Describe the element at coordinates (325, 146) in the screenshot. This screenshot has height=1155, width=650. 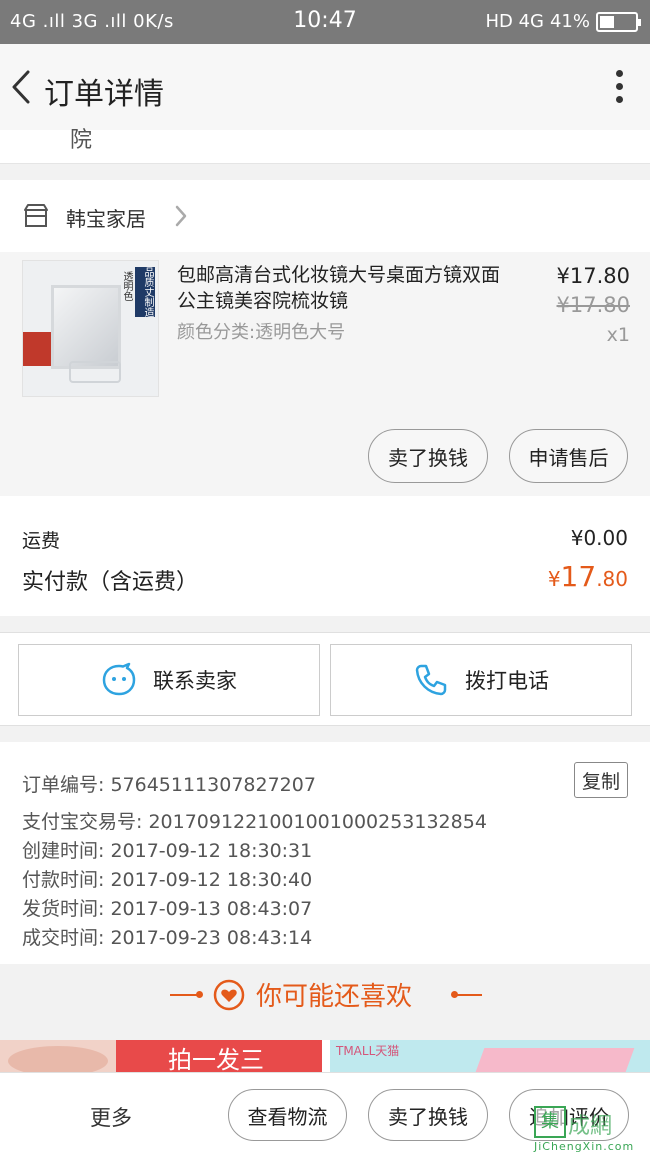
I see `address-section: 院` at that location.